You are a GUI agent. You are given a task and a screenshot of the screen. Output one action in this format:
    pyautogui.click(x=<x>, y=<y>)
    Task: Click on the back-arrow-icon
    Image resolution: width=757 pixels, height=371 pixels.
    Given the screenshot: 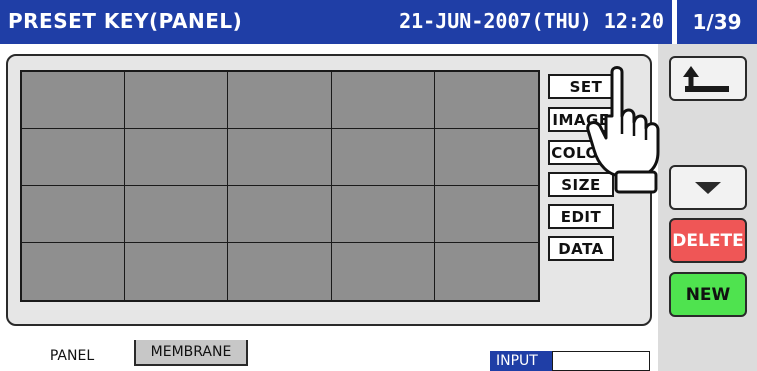 What is the action you would take?
    pyautogui.click(x=706, y=78)
    